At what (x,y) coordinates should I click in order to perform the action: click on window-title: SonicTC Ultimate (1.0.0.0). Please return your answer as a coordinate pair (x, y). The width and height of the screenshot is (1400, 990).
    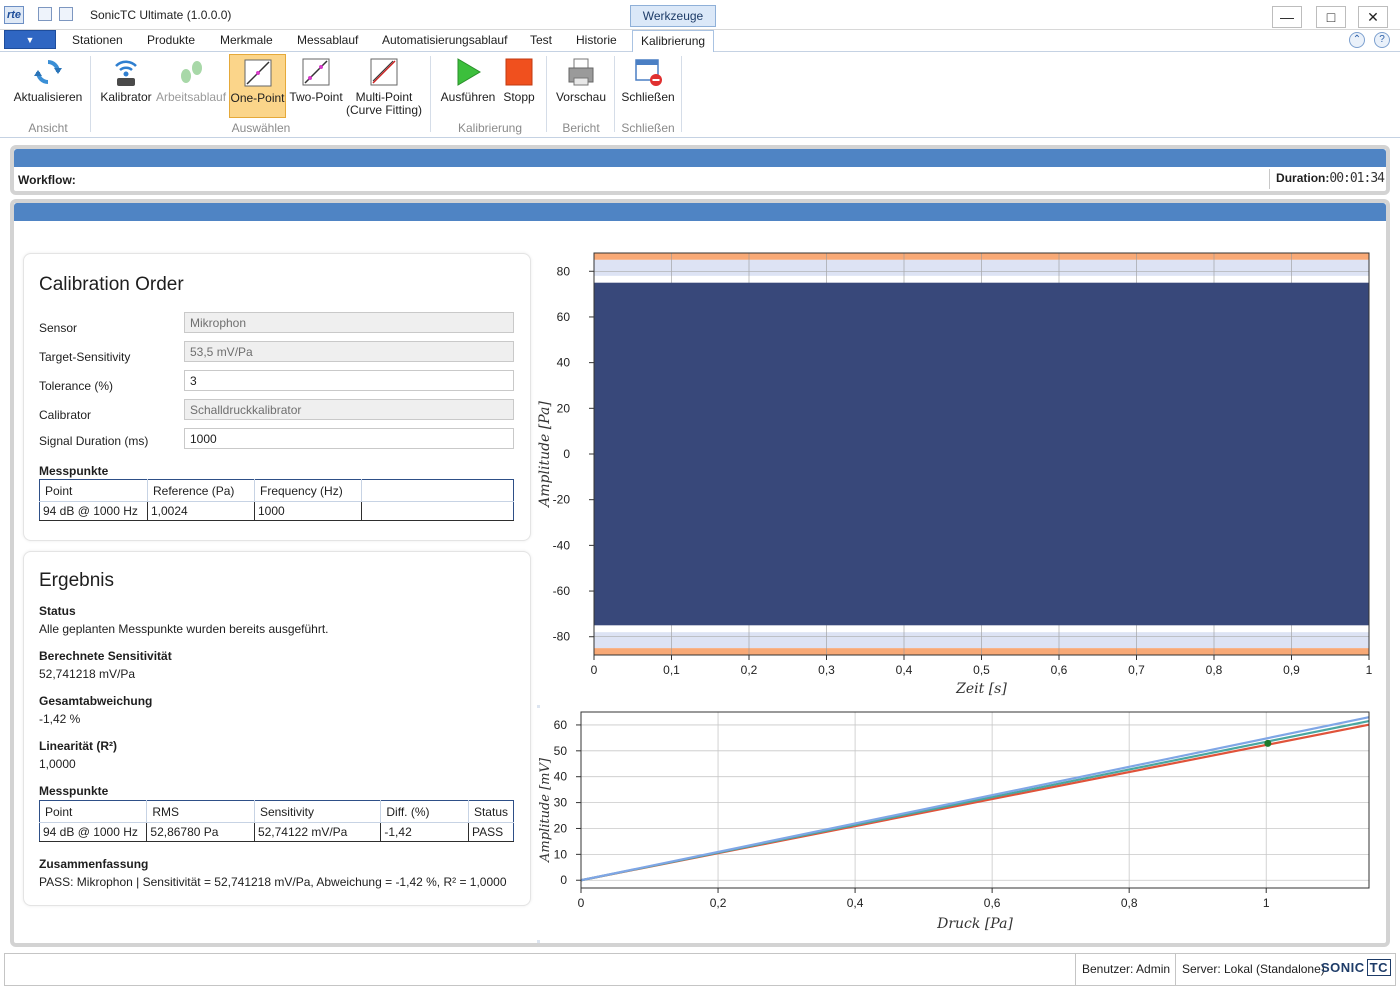
    Looking at the image, I should click on (161, 15).